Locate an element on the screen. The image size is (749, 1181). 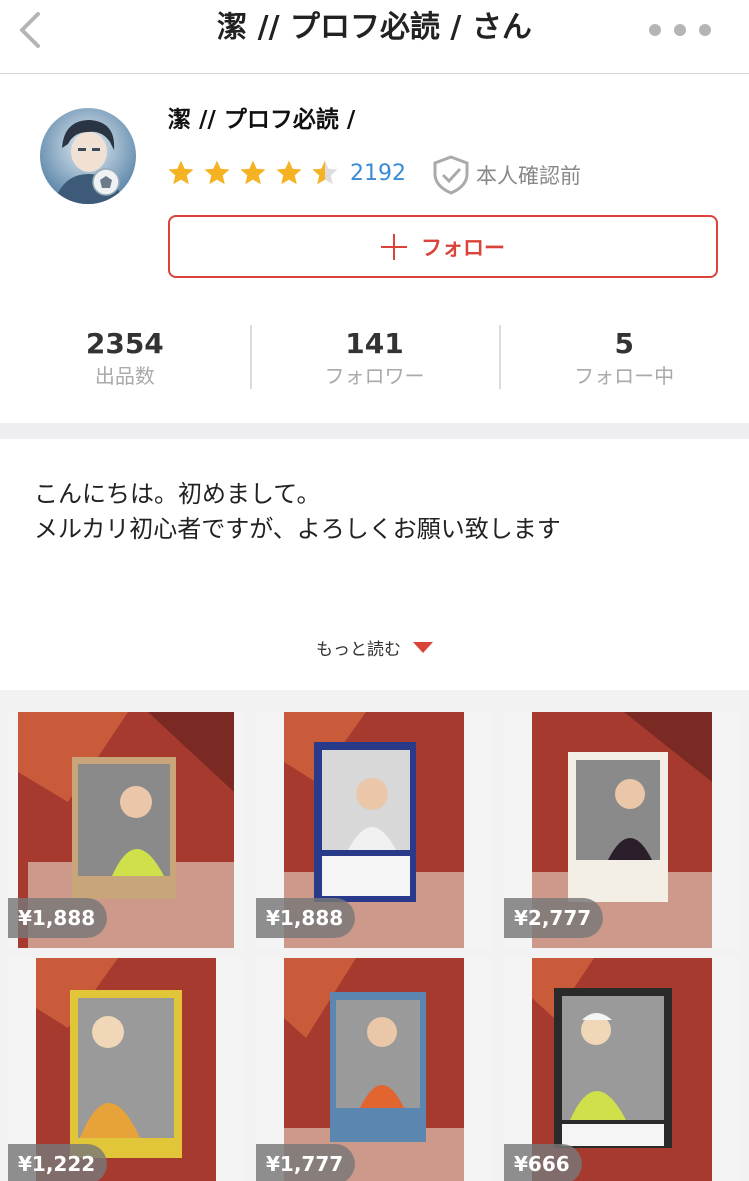
plus-icon is located at coordinates (394, 246).